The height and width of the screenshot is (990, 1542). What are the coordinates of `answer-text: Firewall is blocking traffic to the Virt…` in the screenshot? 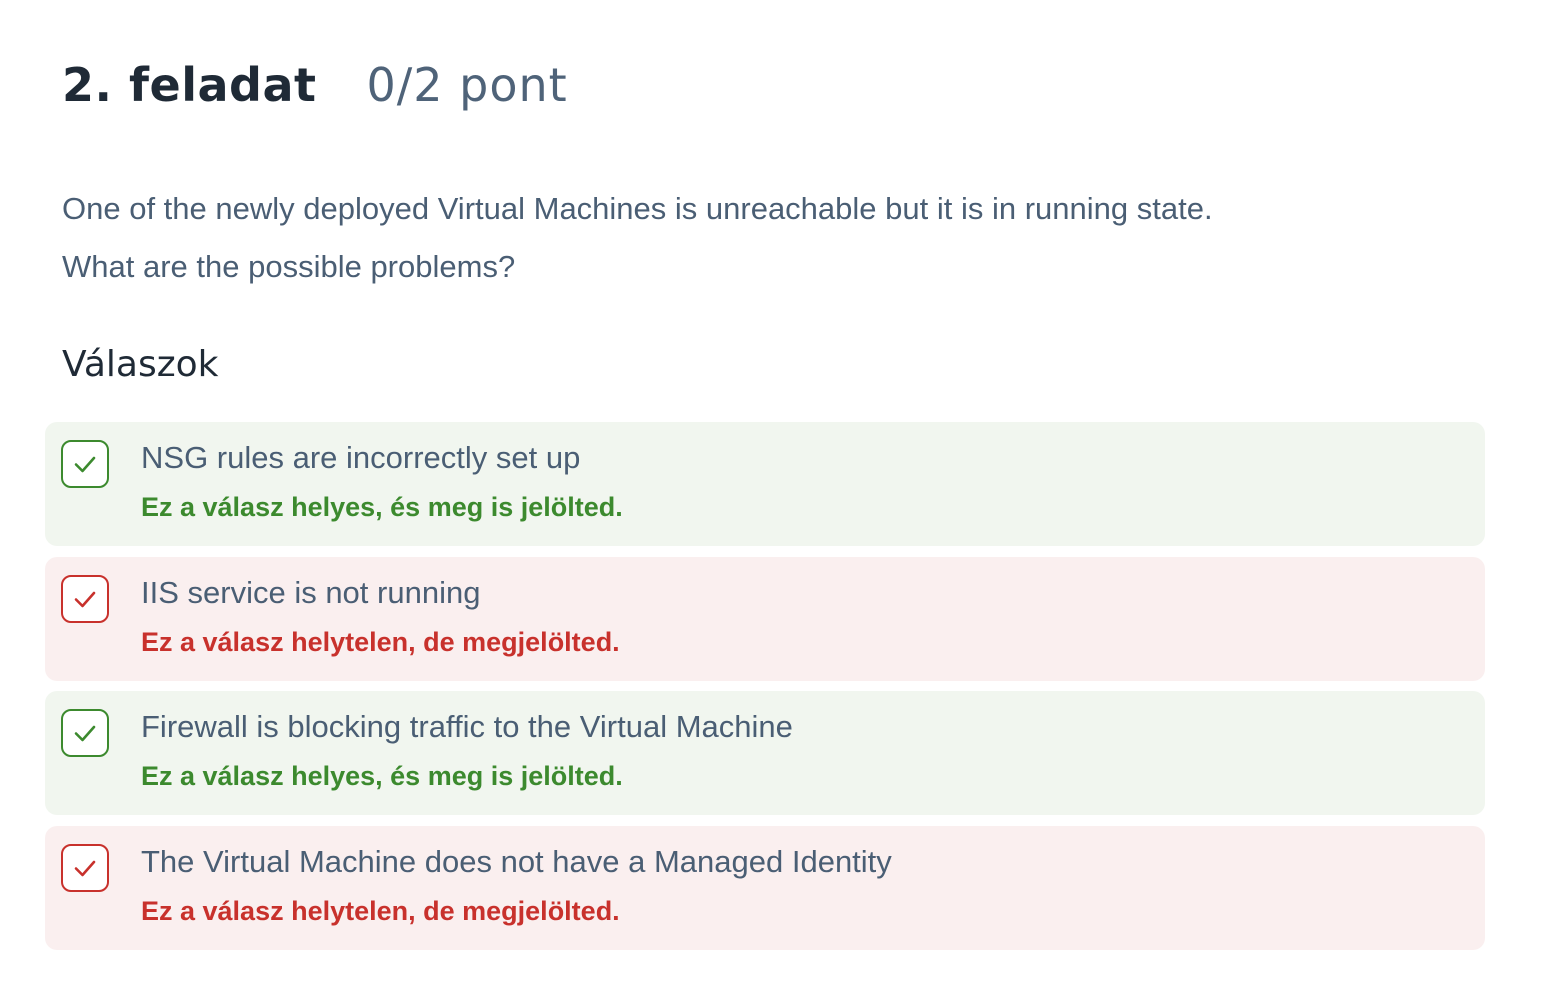 It's located at (467, 726).